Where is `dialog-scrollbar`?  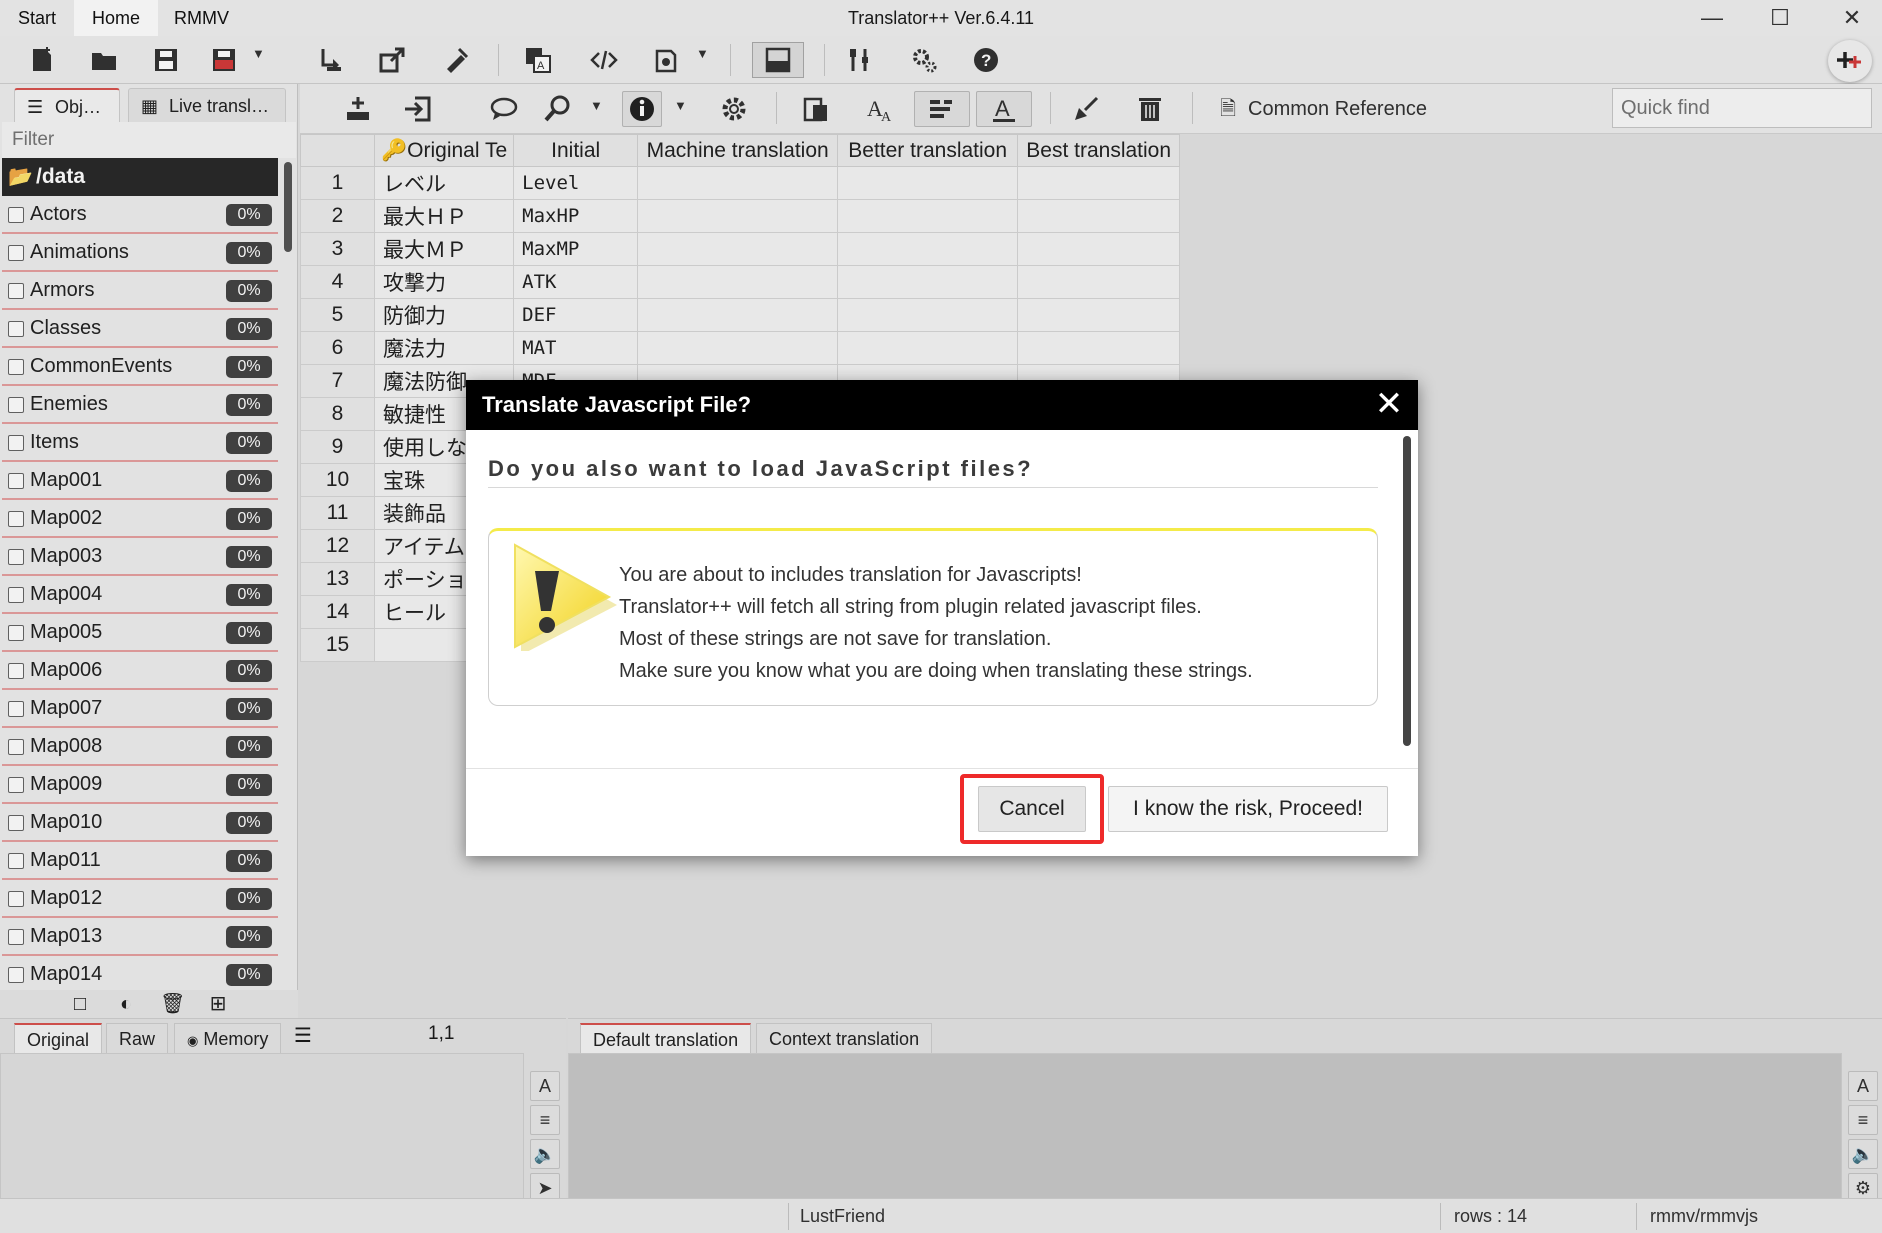
dialog-scrollbar is located at coordinates (1407, 591).